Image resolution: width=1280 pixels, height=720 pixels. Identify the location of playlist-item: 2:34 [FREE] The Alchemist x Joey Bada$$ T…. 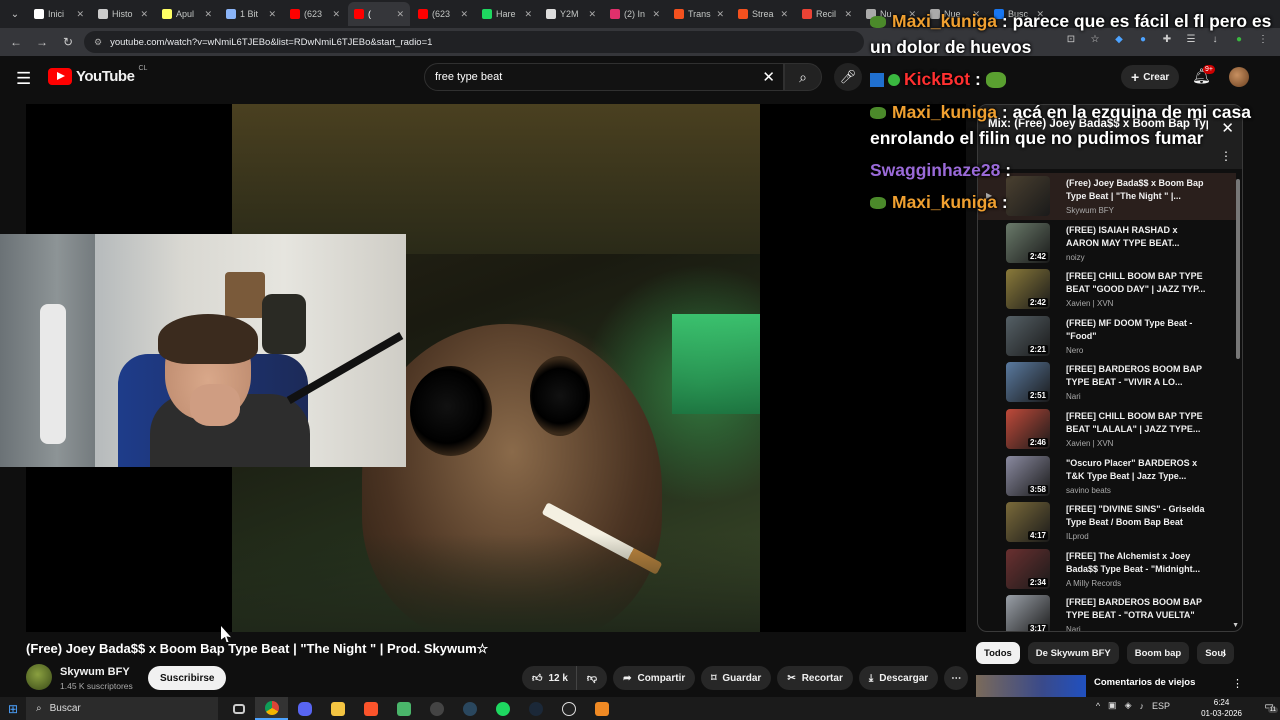
(1107, 569).